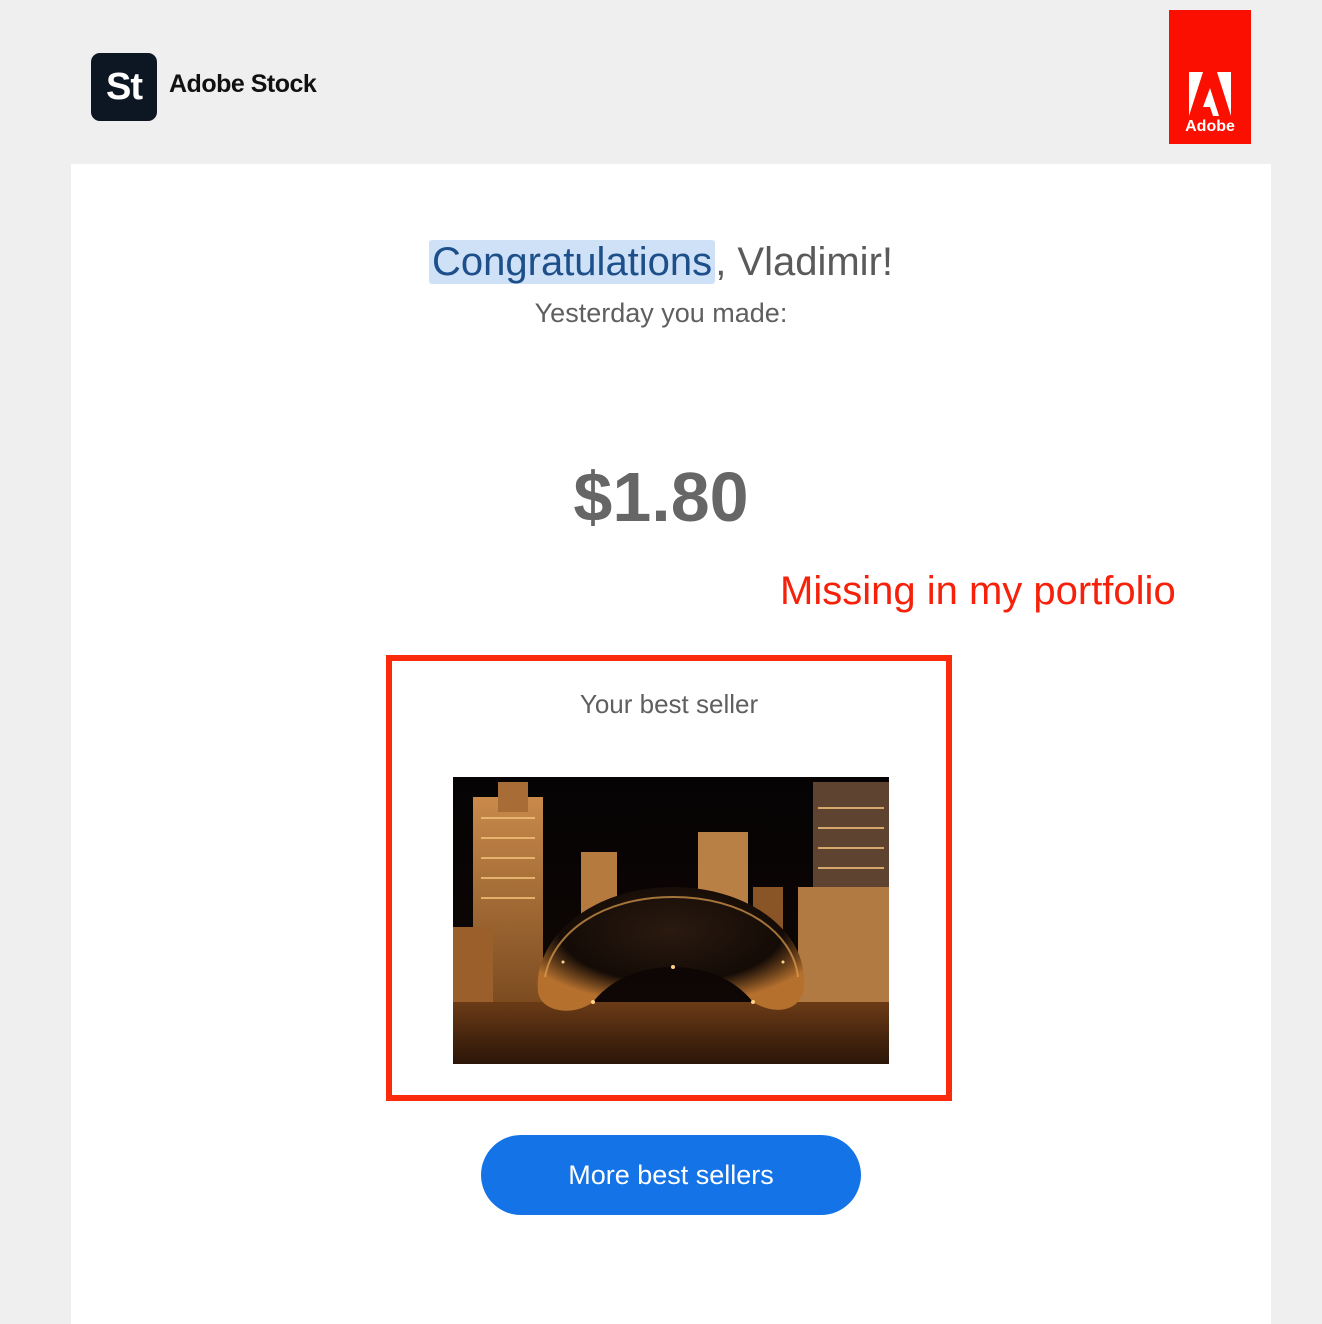 Image resolution: width=1322 pixels, height=1324 pixels. Describe the element at coordinates (572, 262) in the screenshot. I see `greeting-highlight: Congratulations` at that location.